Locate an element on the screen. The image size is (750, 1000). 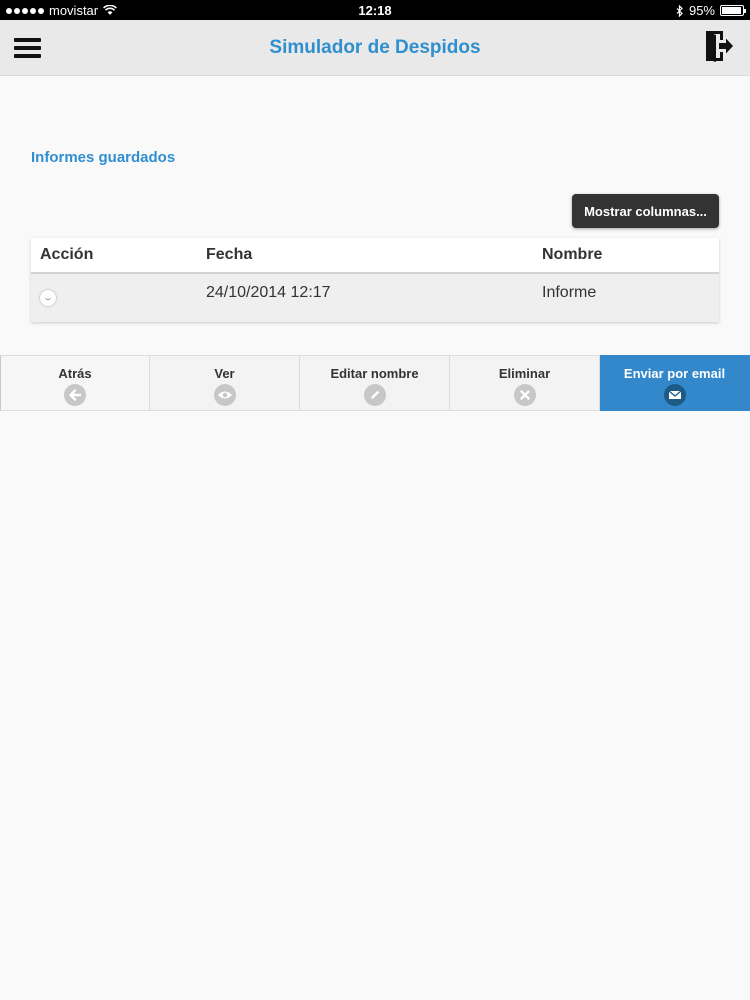
row-date-cell: 24/10/2014 12:17 is located at coordinates (268, 292).